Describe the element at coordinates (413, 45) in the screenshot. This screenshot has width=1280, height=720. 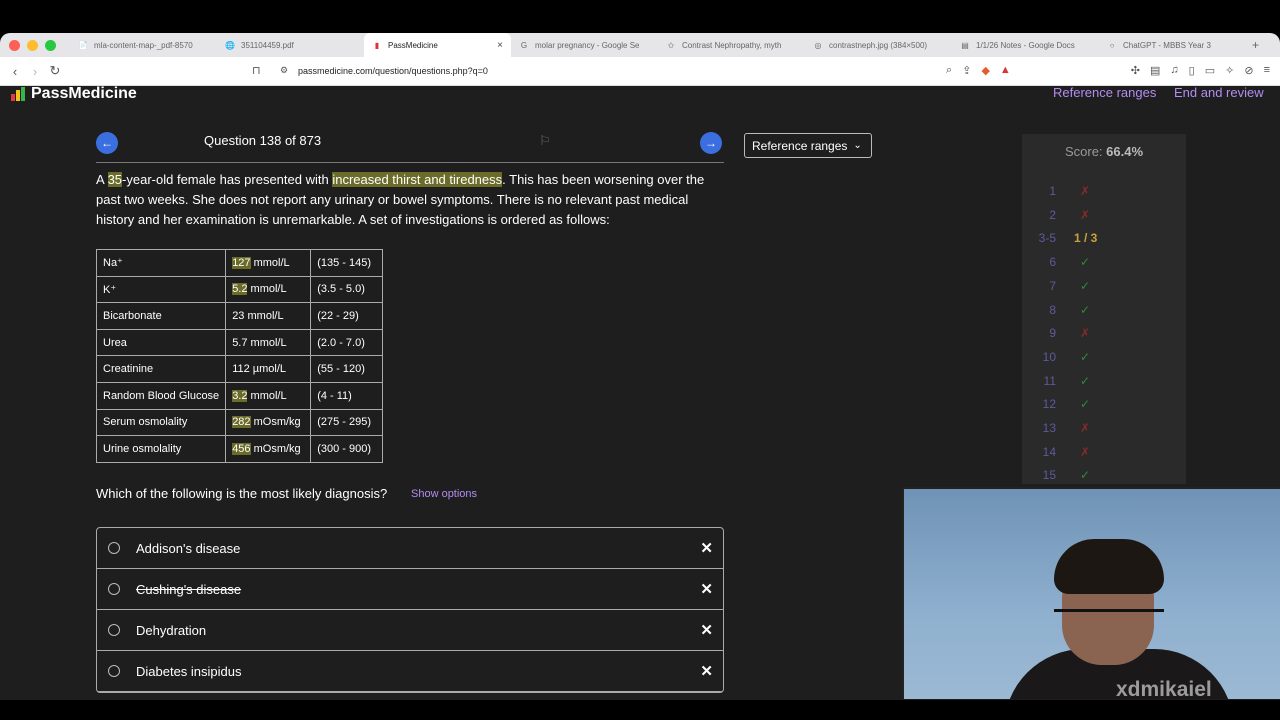
I see `tab-title: PassMedicine` at that location.